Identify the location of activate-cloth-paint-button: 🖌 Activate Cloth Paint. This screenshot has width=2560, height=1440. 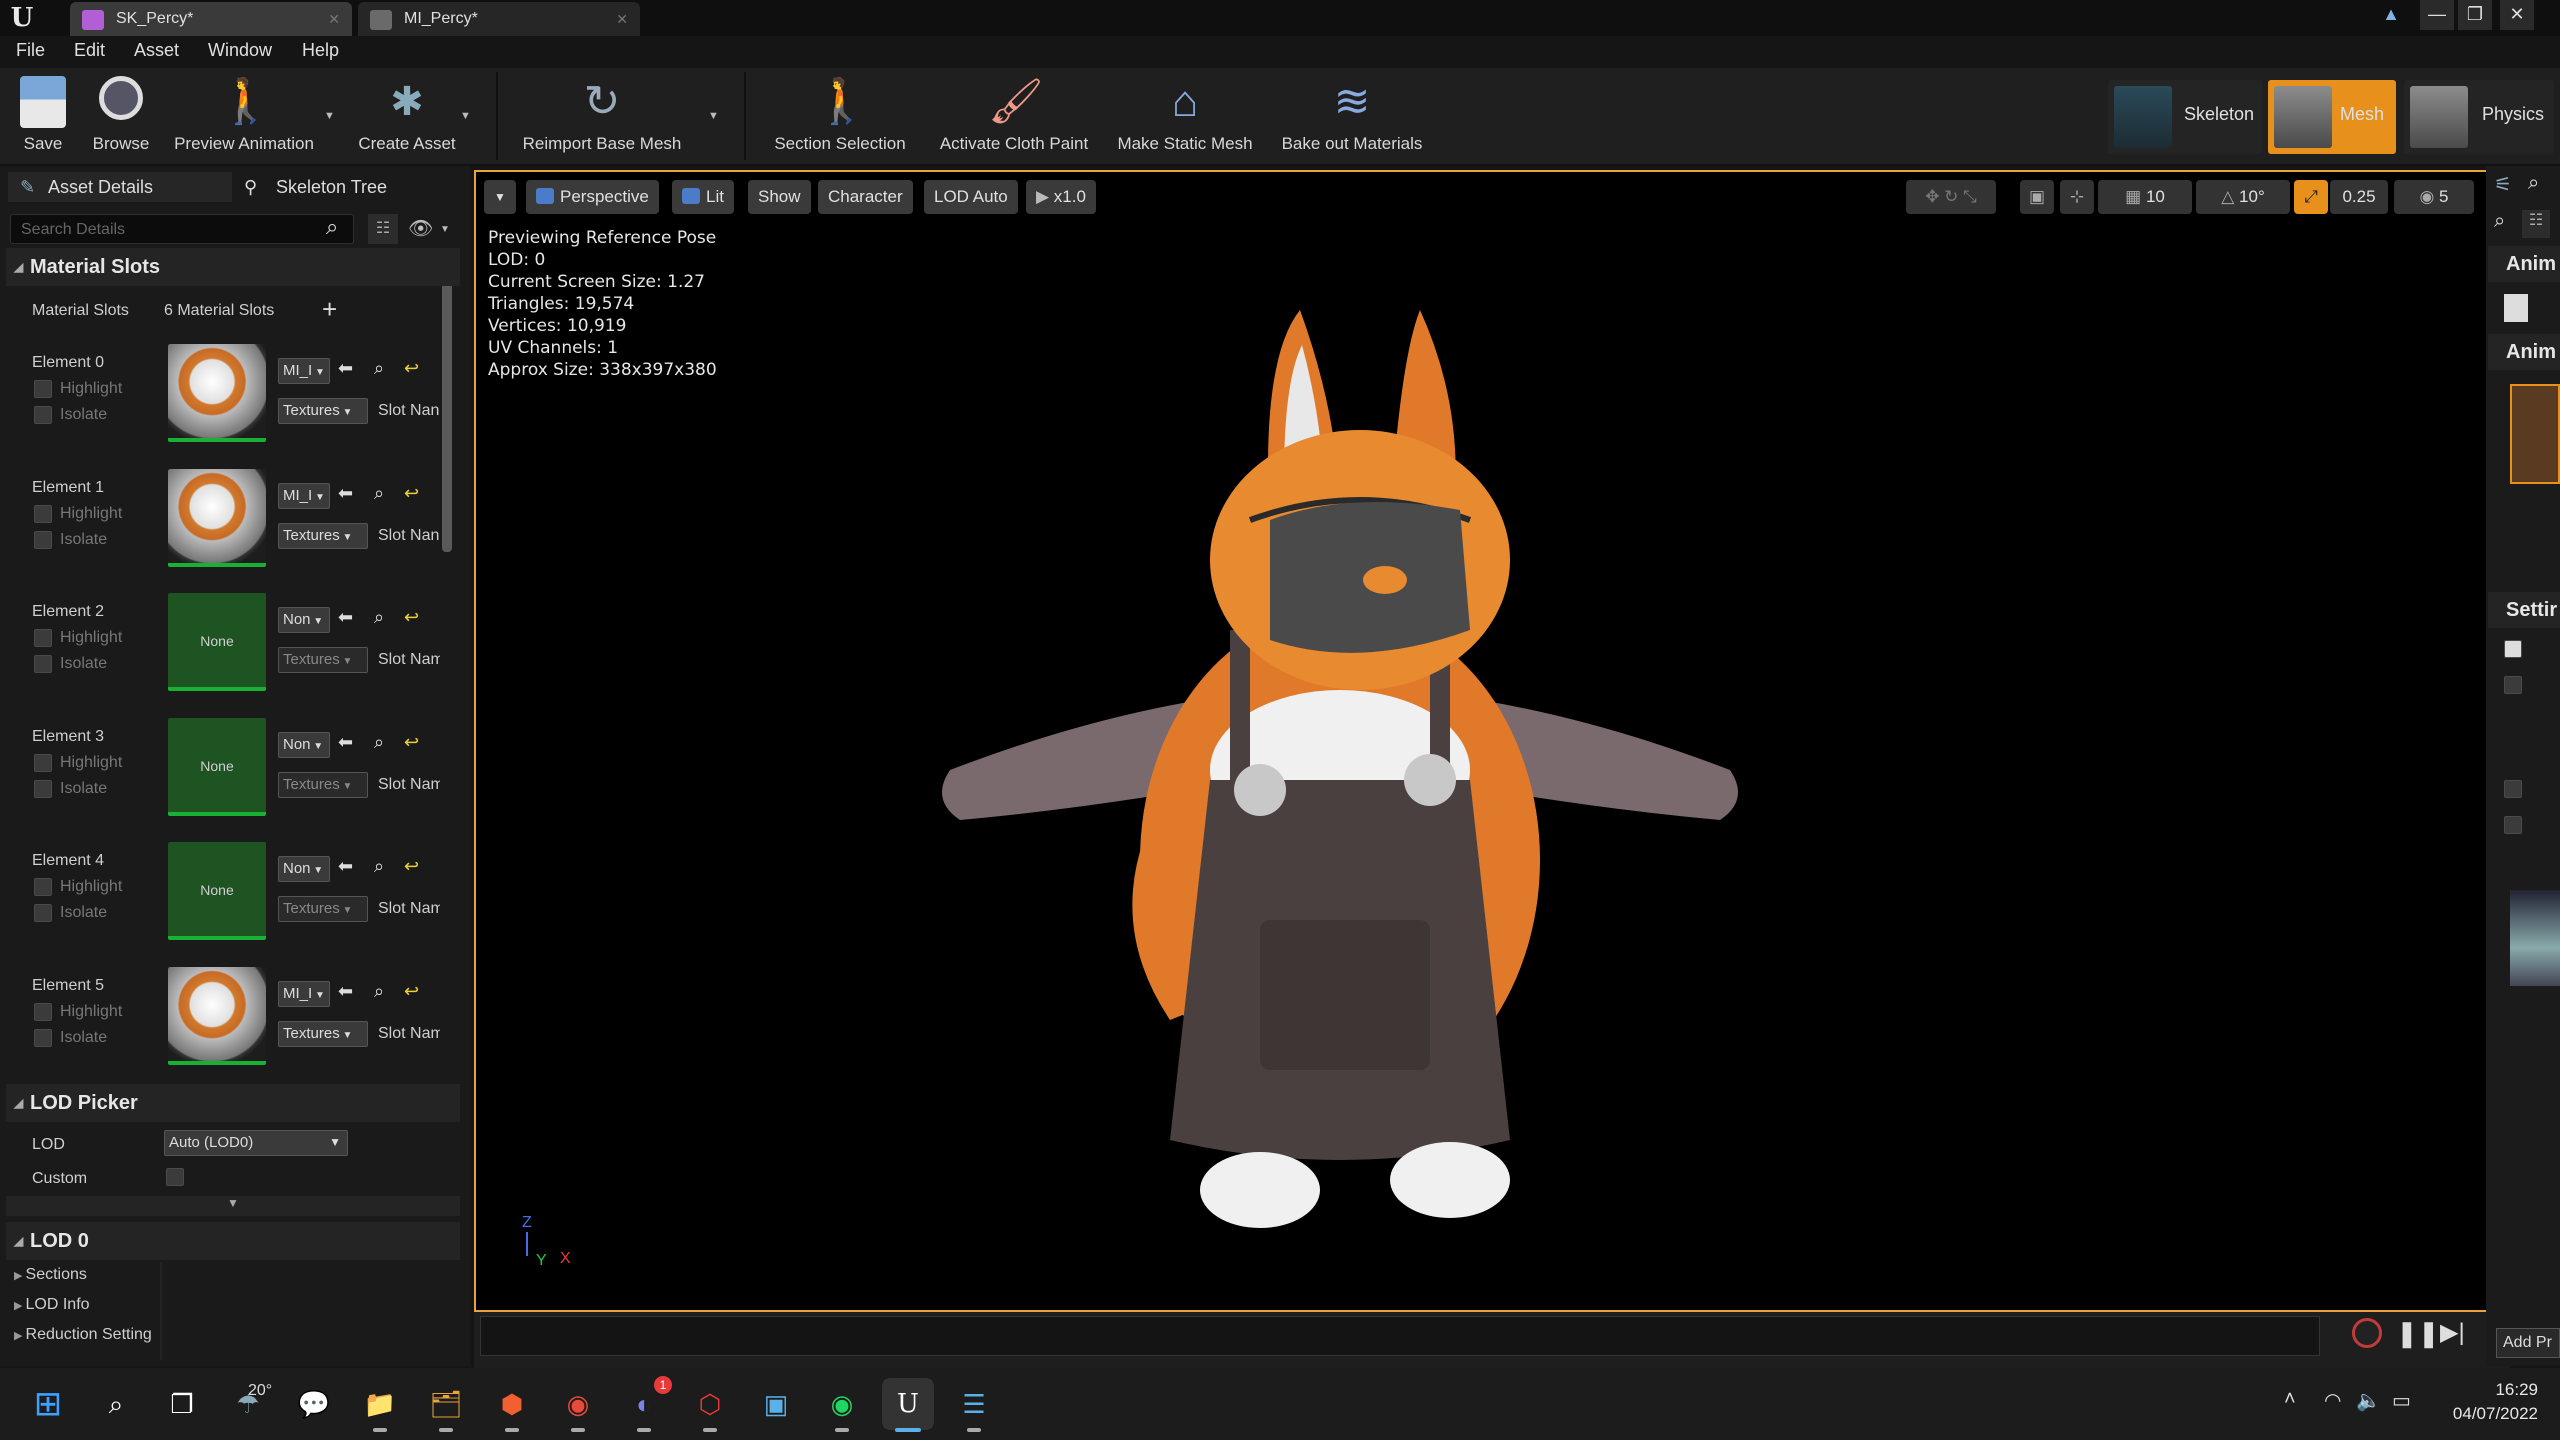
(1014, 116).